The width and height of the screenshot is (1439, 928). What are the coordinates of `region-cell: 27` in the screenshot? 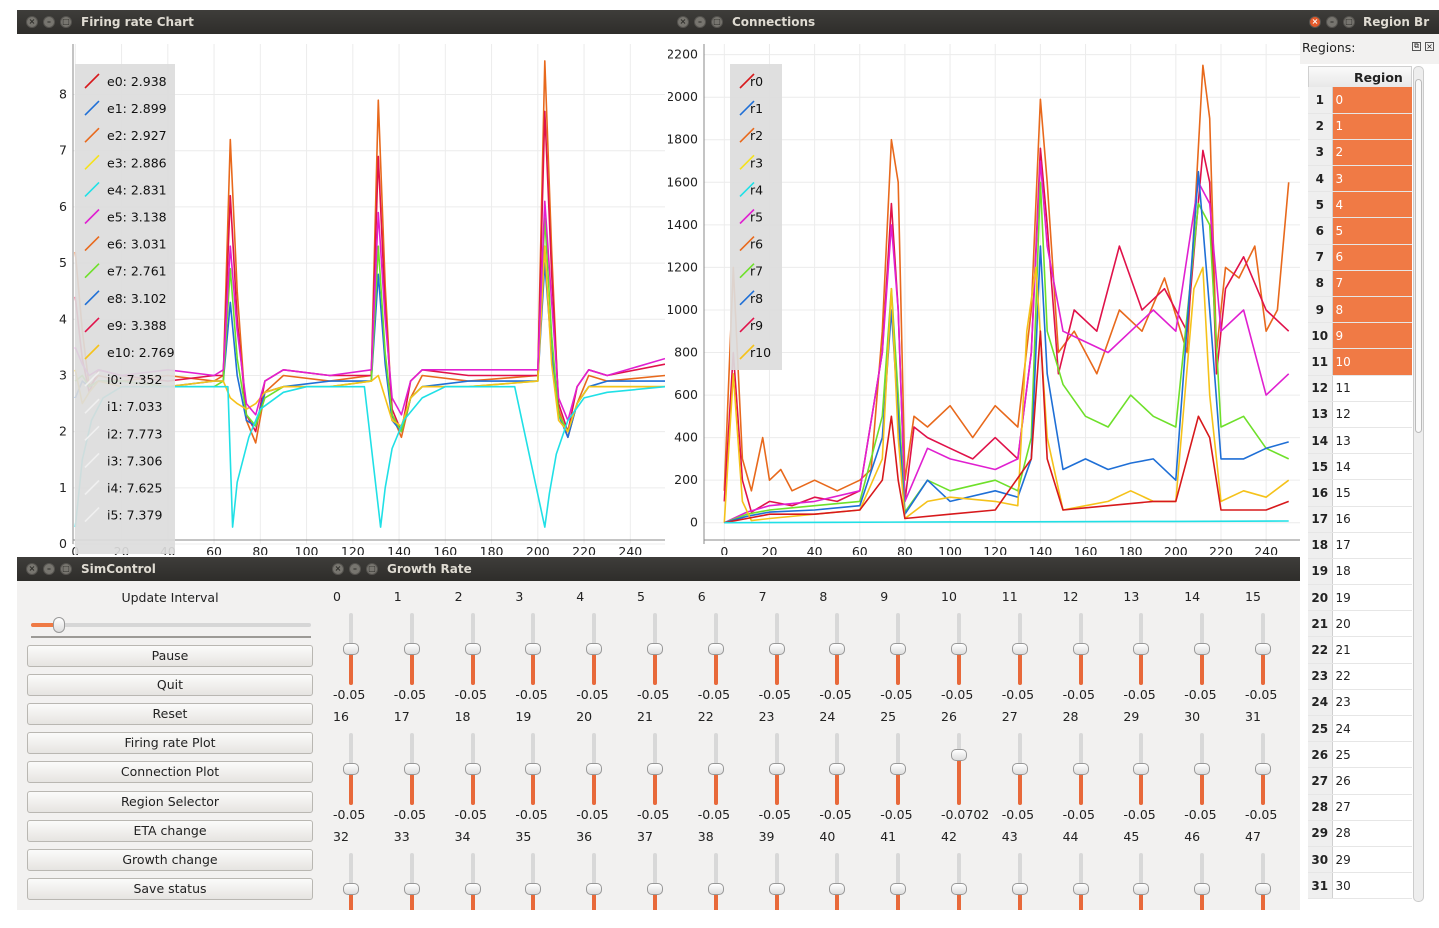 It's located at (1372, 807).